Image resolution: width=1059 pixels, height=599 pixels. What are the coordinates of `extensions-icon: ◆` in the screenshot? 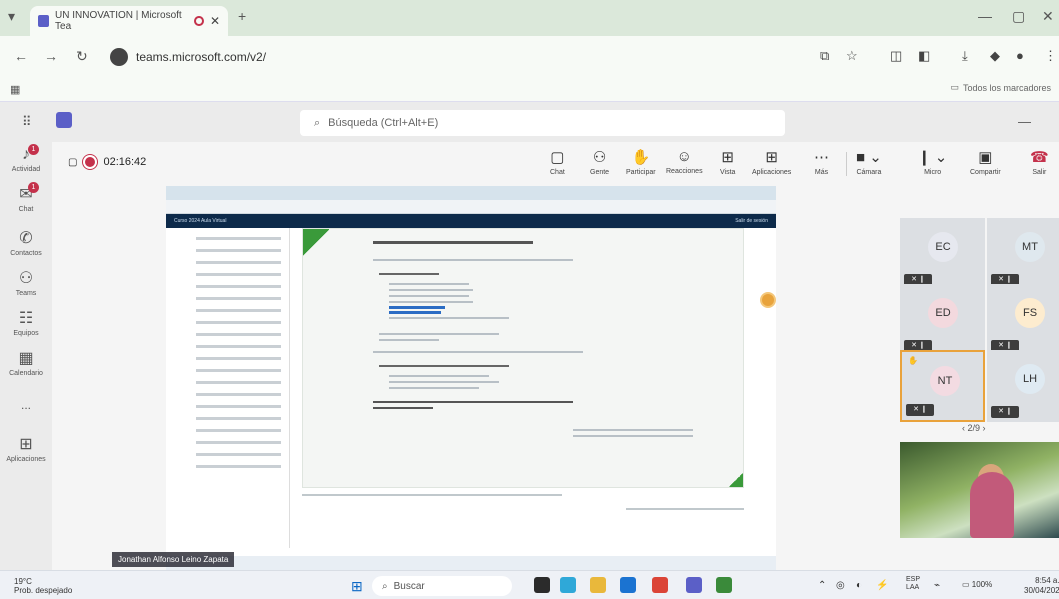 It's located at (995, 56).